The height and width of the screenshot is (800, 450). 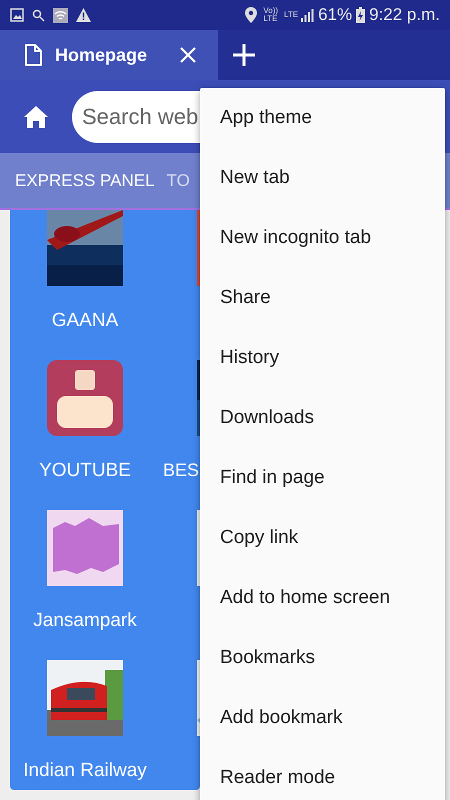 What do you see at coordinates (335, 15) in the screenshot?
I see `battery-percent: 61%` at bounding box center [335, 15].